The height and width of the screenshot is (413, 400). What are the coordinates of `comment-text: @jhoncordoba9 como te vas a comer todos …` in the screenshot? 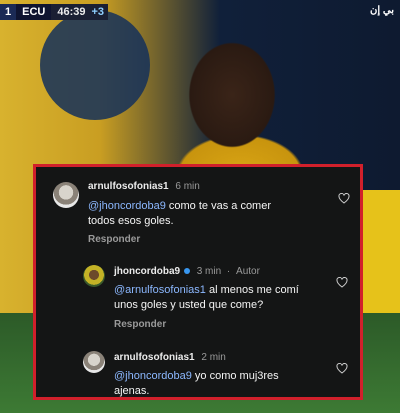 It's located at (179, 214).